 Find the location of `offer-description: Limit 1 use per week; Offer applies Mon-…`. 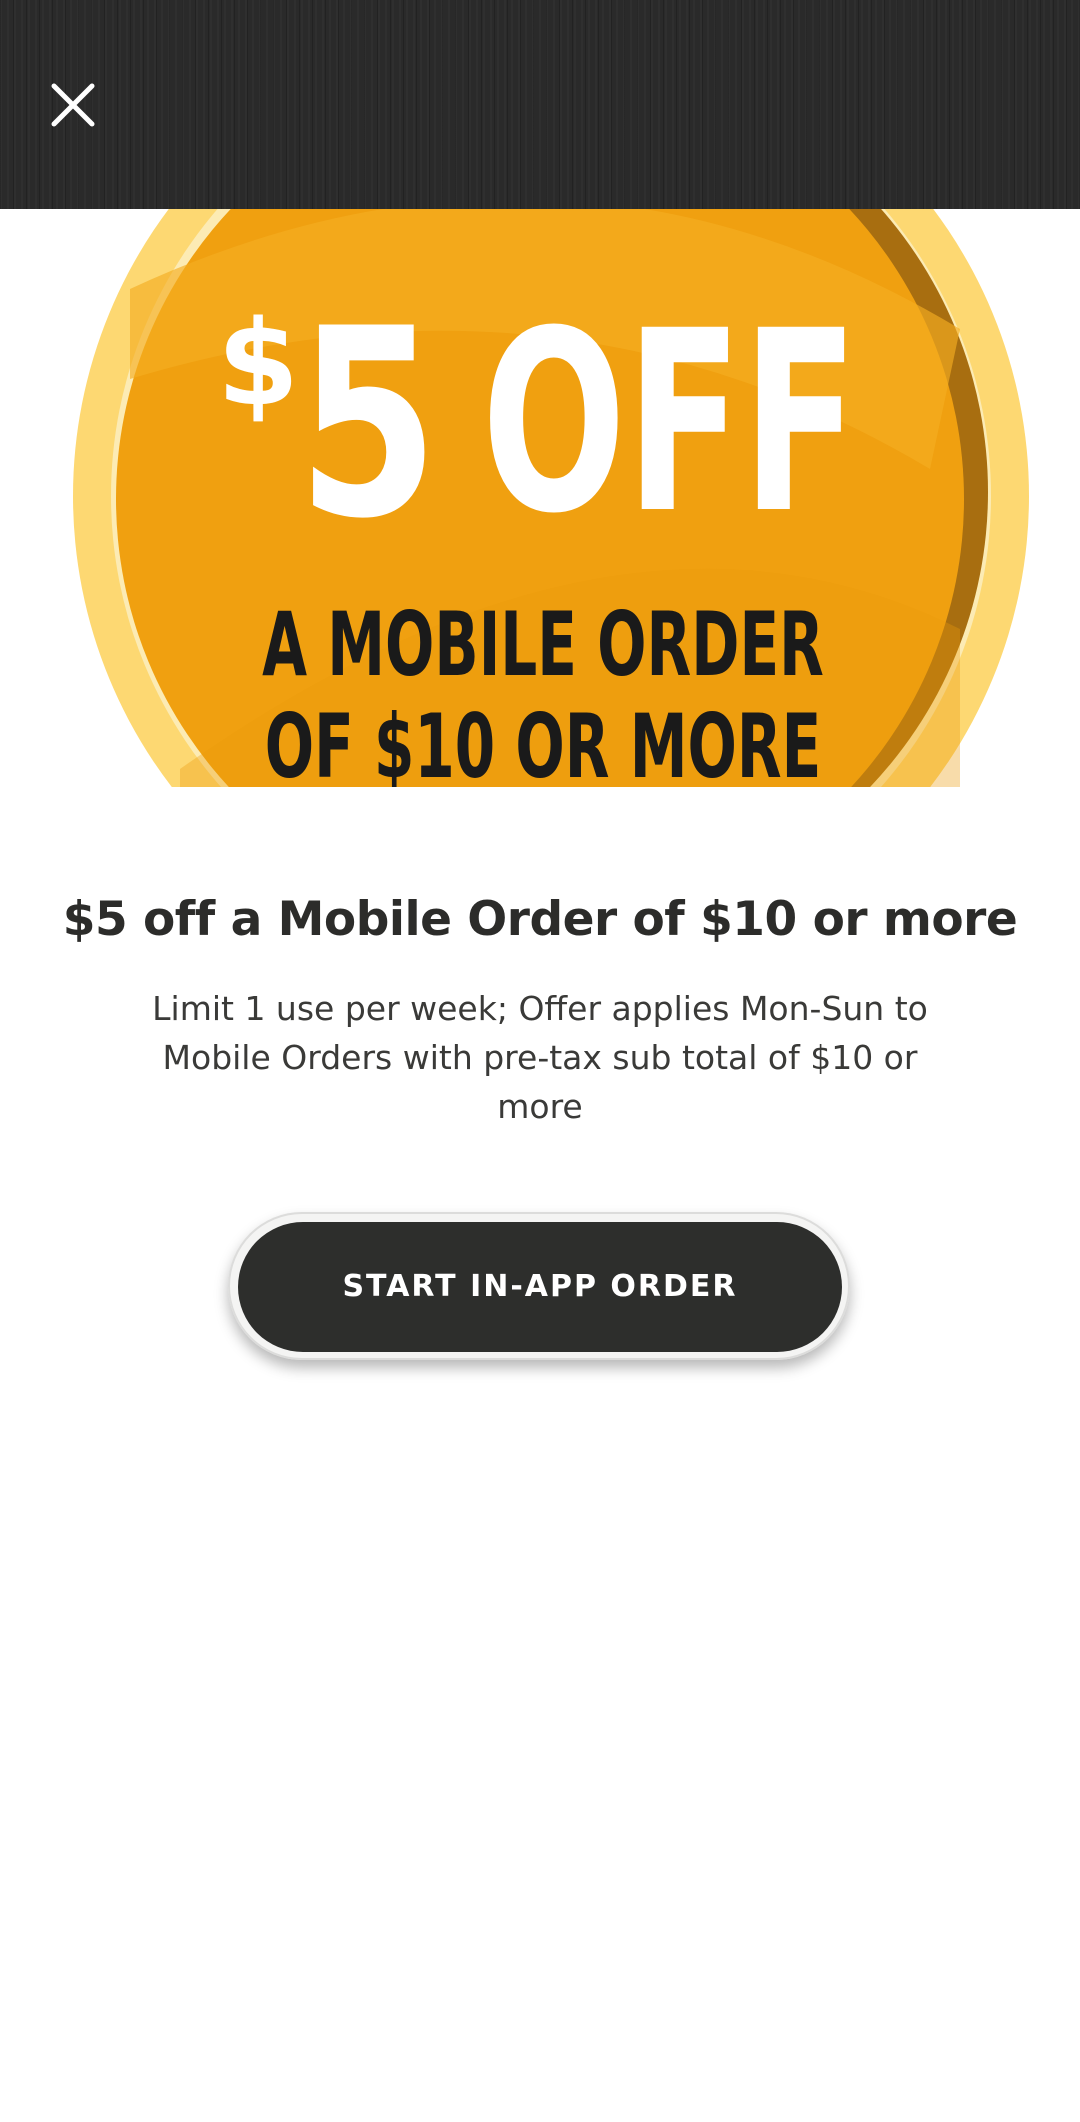

offer-description: Limit 1 use per week; Offer applies Mon-… is located at coordinates (540, 1057).